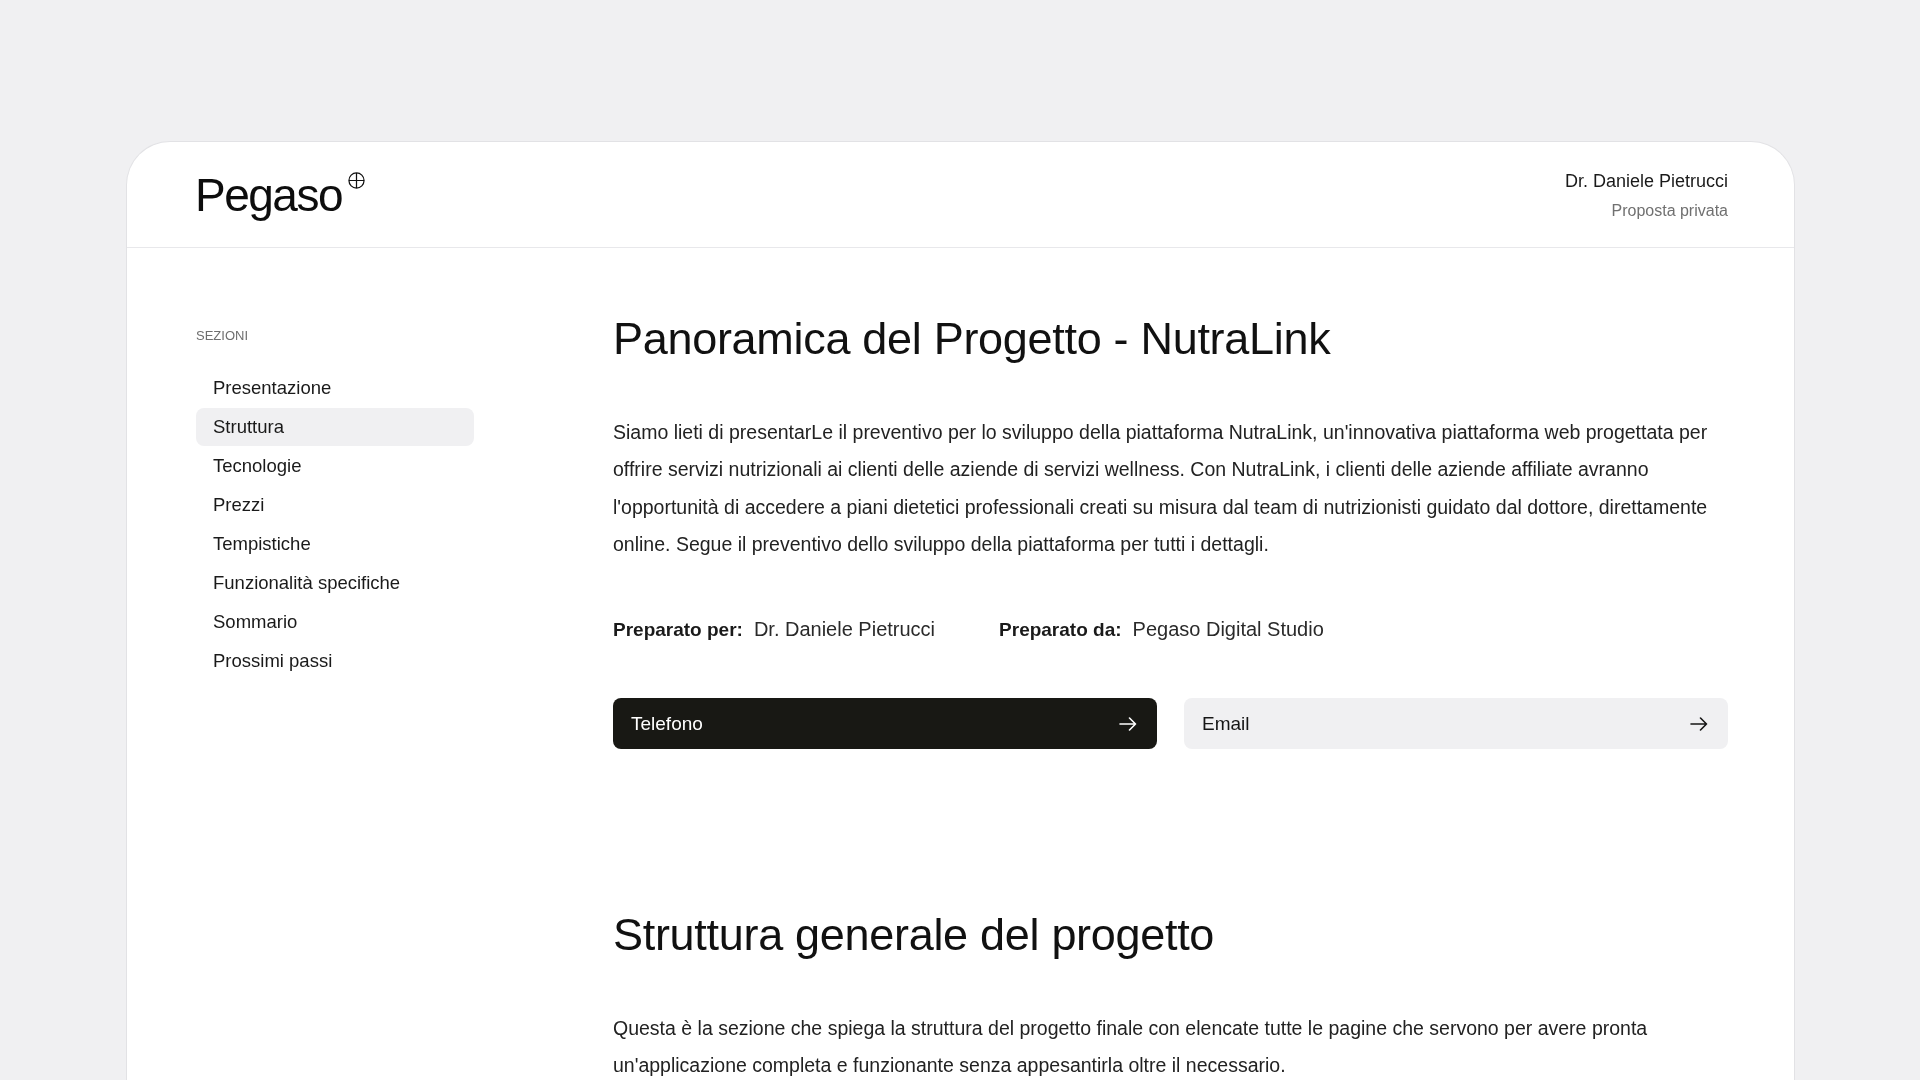  Describe the element at coordinates (972, 339) in the screenshot. I see `section-title: Panoramica del Progetto - NutraLink` at that location.